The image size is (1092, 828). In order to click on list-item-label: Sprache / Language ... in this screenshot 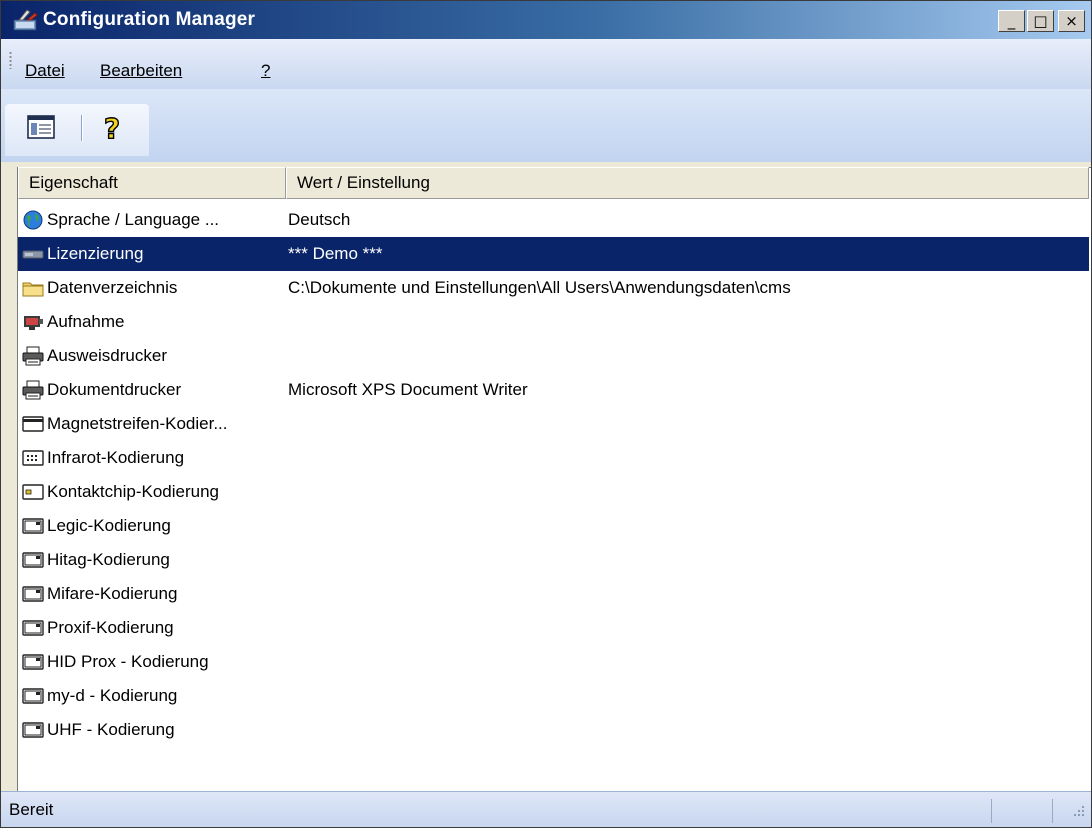, I will do `click(133, 219)`.